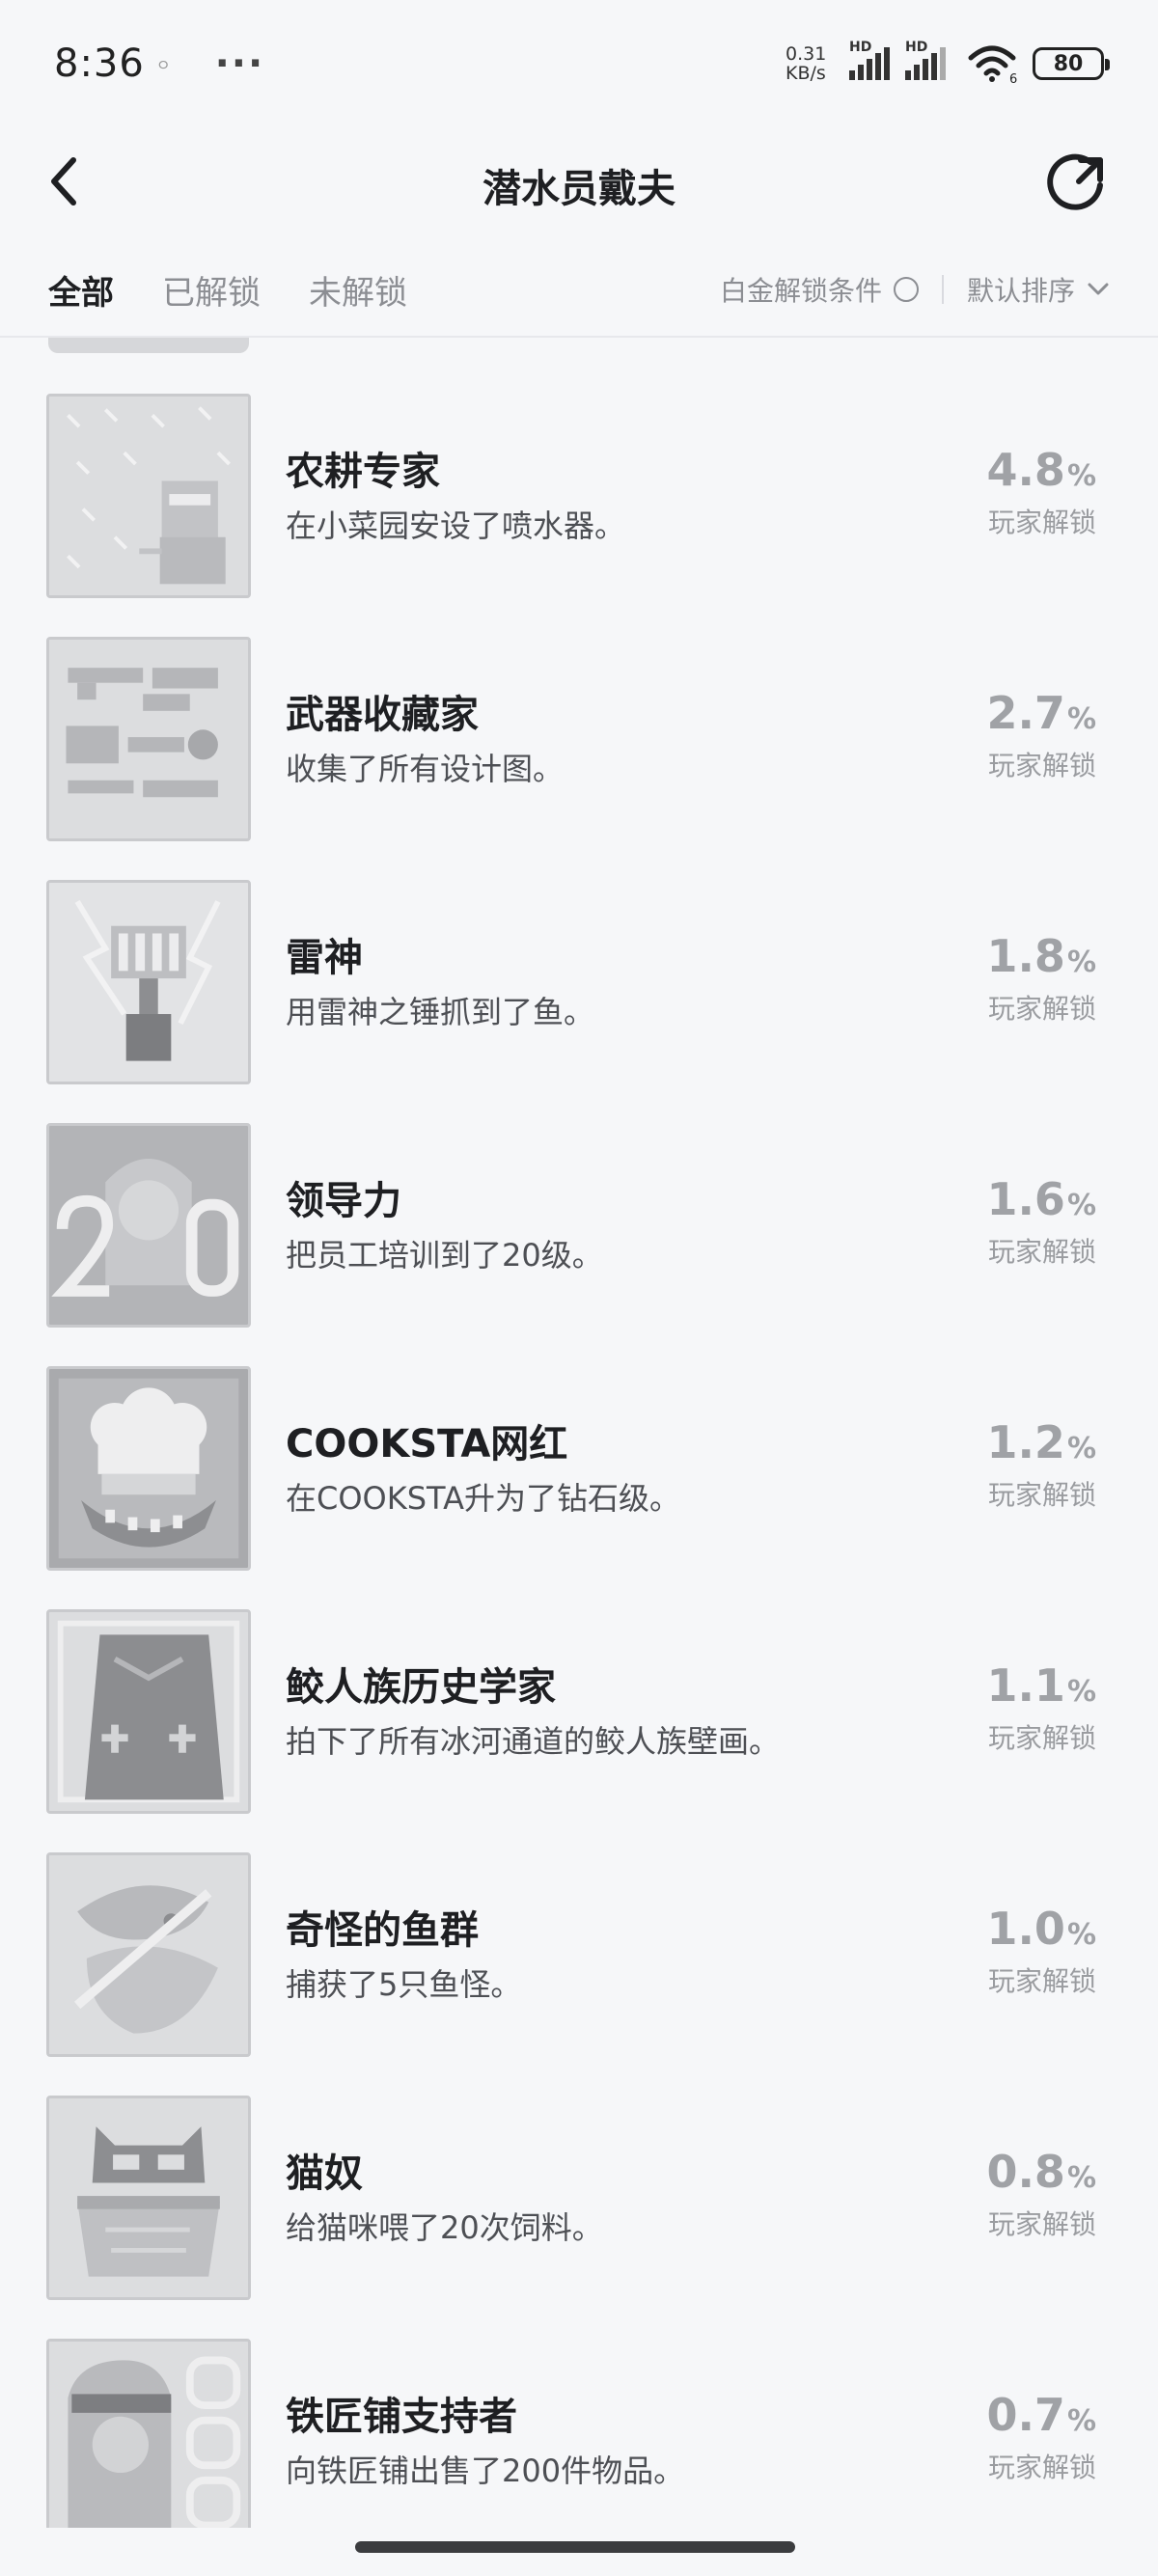 This screenshot has width=1158, height=2576. I want to click on network-speed: 0.31 KB/s, so click(806, 64).